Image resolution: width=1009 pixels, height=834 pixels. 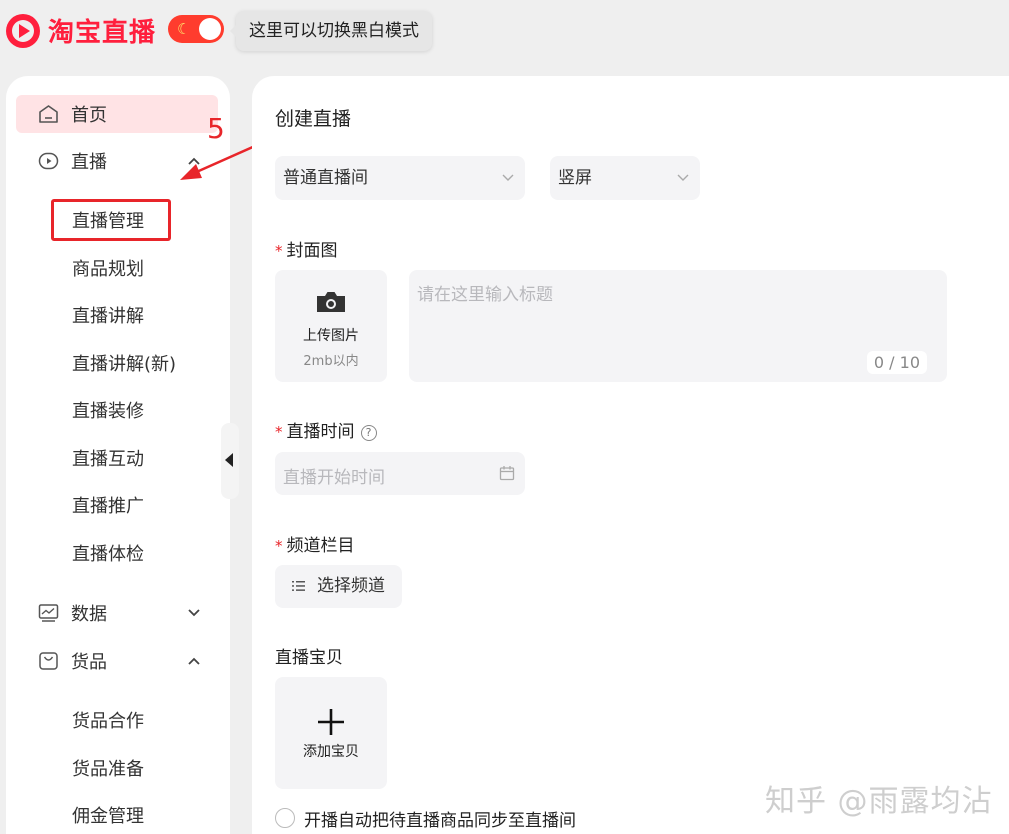 What do you see at coordinates (117, 613) in the screenshot?
I see `sidebar-item-data: 数据` at bounding box center [117, 613].